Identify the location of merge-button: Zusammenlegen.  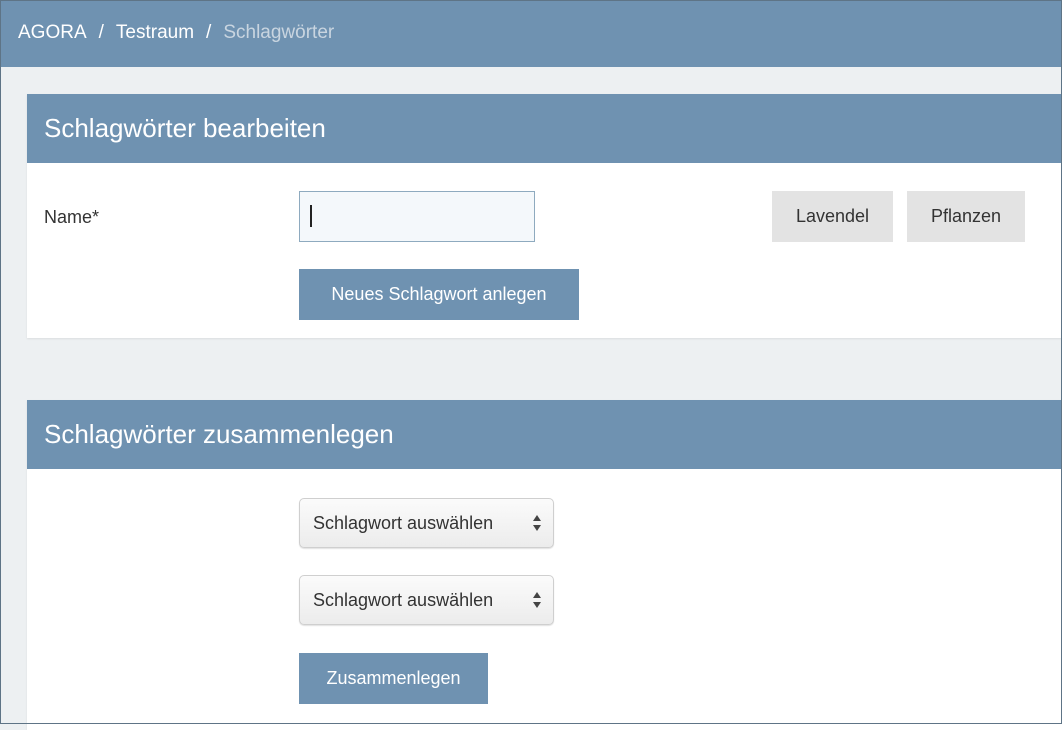
(393, 678).